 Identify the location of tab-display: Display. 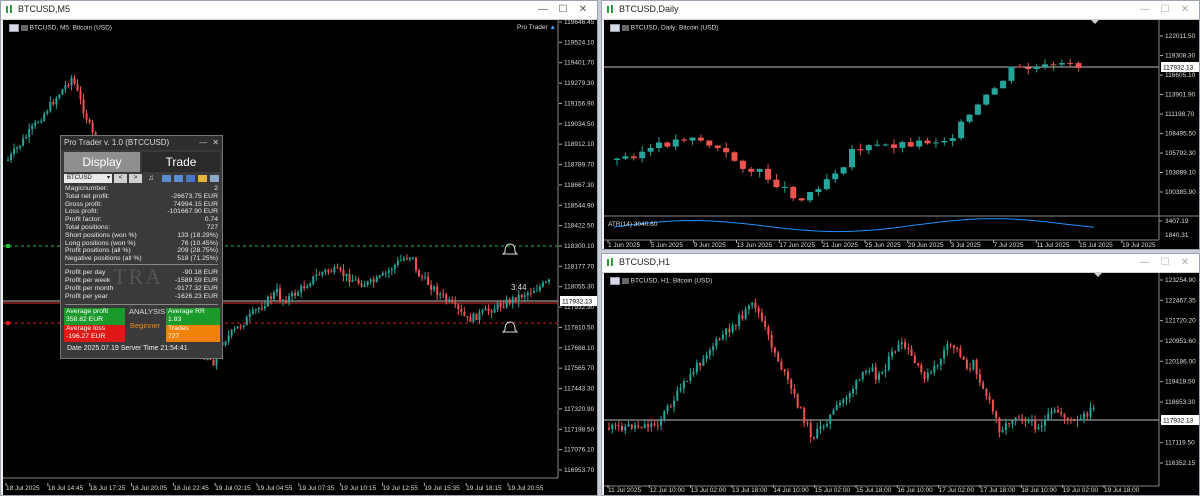
(102, 162).